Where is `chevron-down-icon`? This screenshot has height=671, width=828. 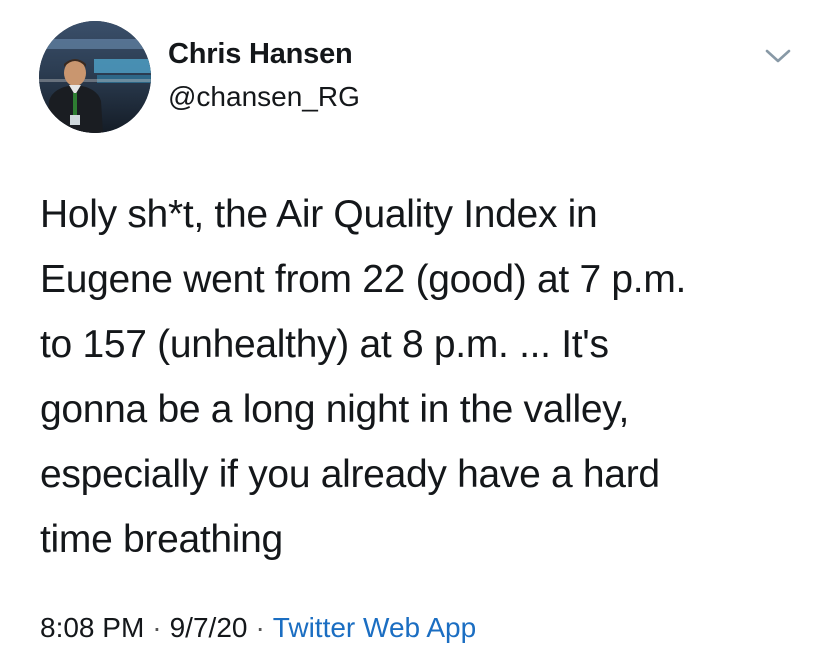 chevron-down-icon is located at coordinates (778, 56).